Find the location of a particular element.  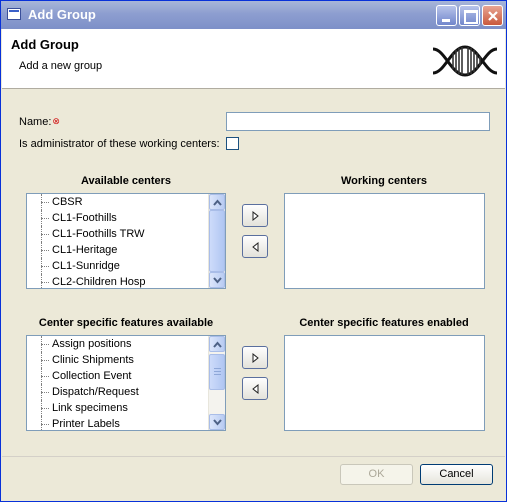

list-item: Printer Labels is located at coordinates (117, 423).